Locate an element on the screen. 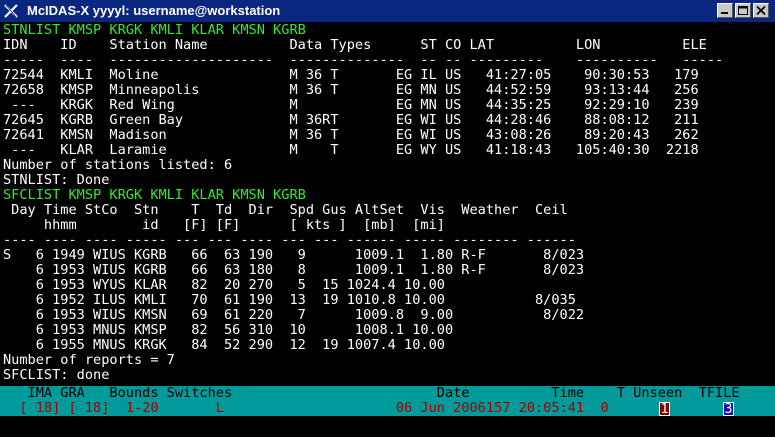 This screenshot has height=437, width=775. close-icon is located at coordinates (761, 10).